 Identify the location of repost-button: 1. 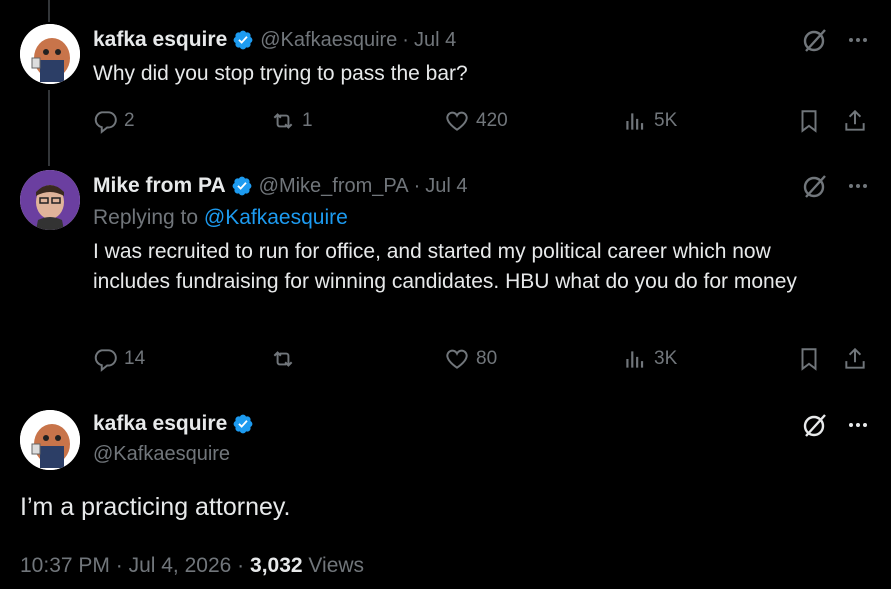
(291, 121).